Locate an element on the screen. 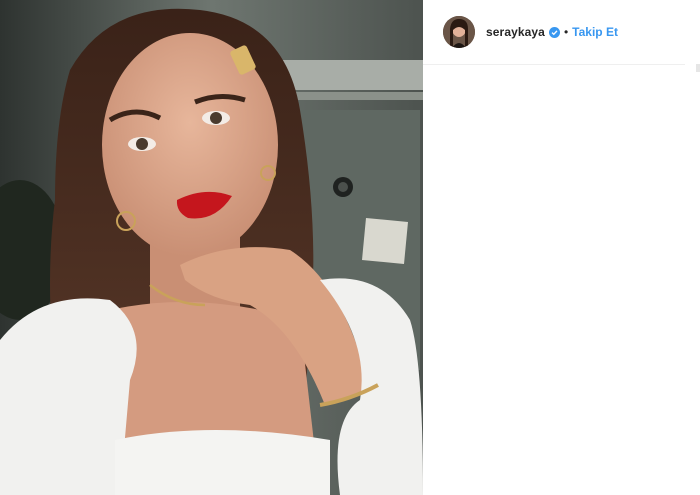  verified-badge-icon is located at coordinates (554, 32).